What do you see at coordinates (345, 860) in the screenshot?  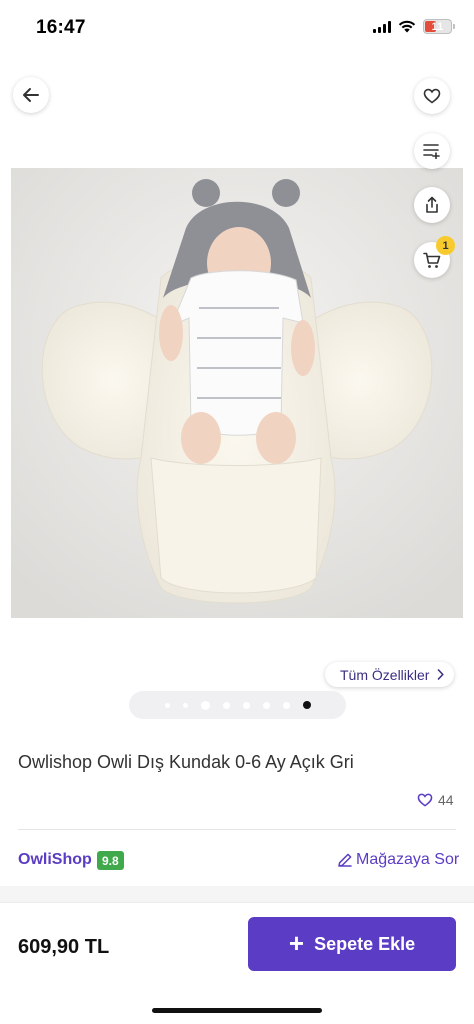 I see `pencil-icon` at bounding box center [345, 860].